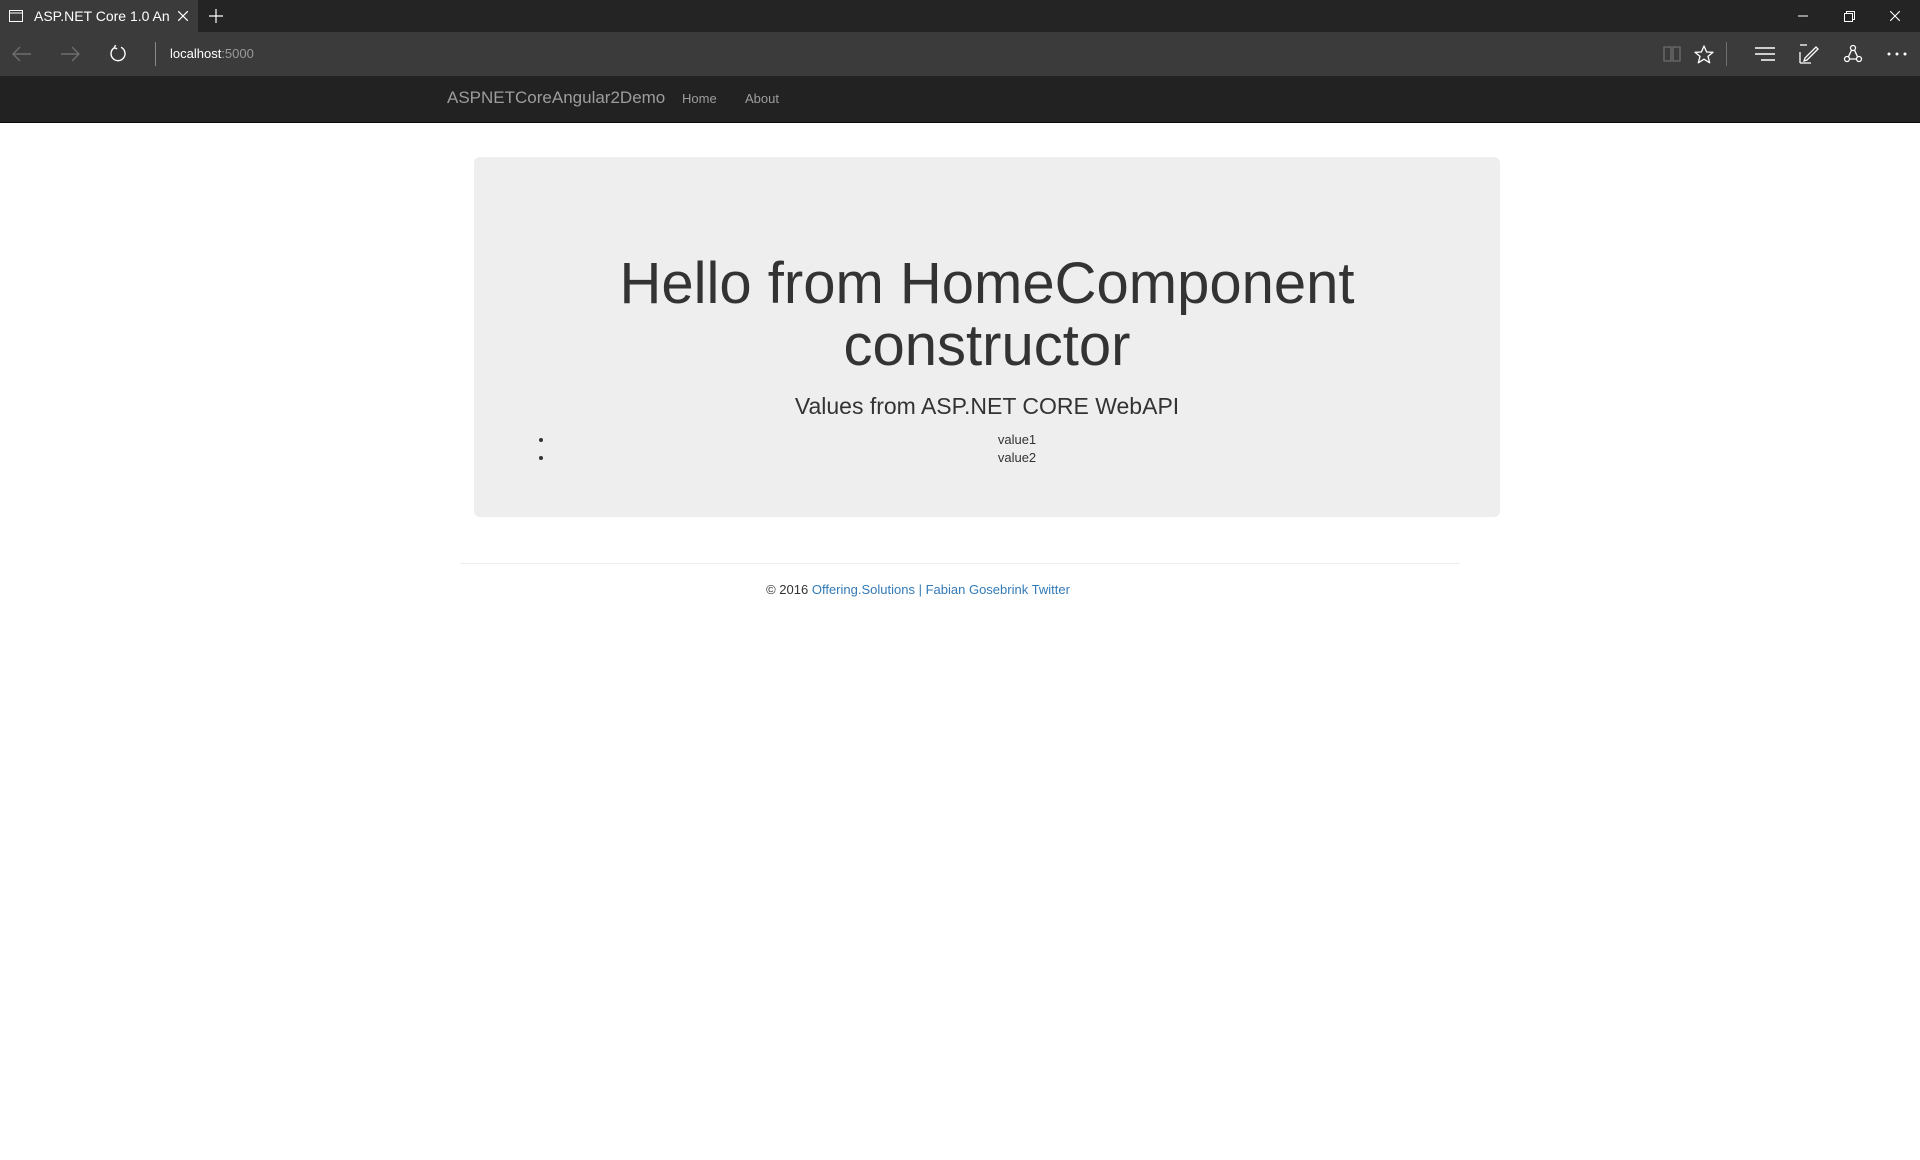 The height and width of the screenshot is (1160, 1920). I want to click on site-navbar: ASPNETCoreAngular2Demo Home About, so click(960, 99).